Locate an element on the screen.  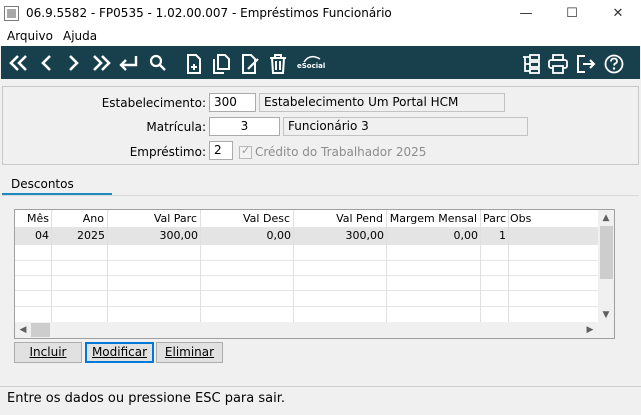
estabelecimento-label: Estabelecimento: is located at coordinates (153, 103).